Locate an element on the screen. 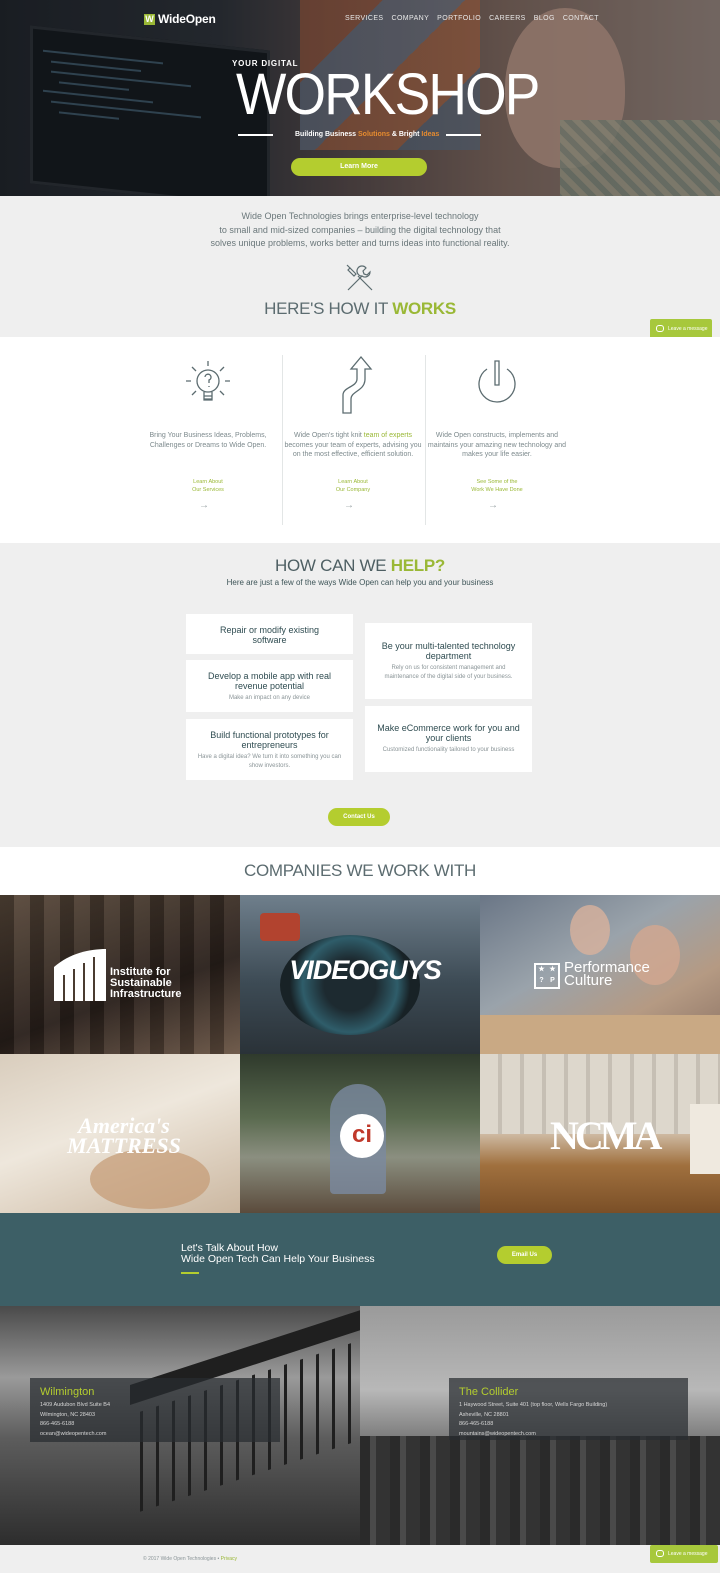 This screenshot has height=1573, width=720. logo: W WideOpen is located at coordinates (180, 19).